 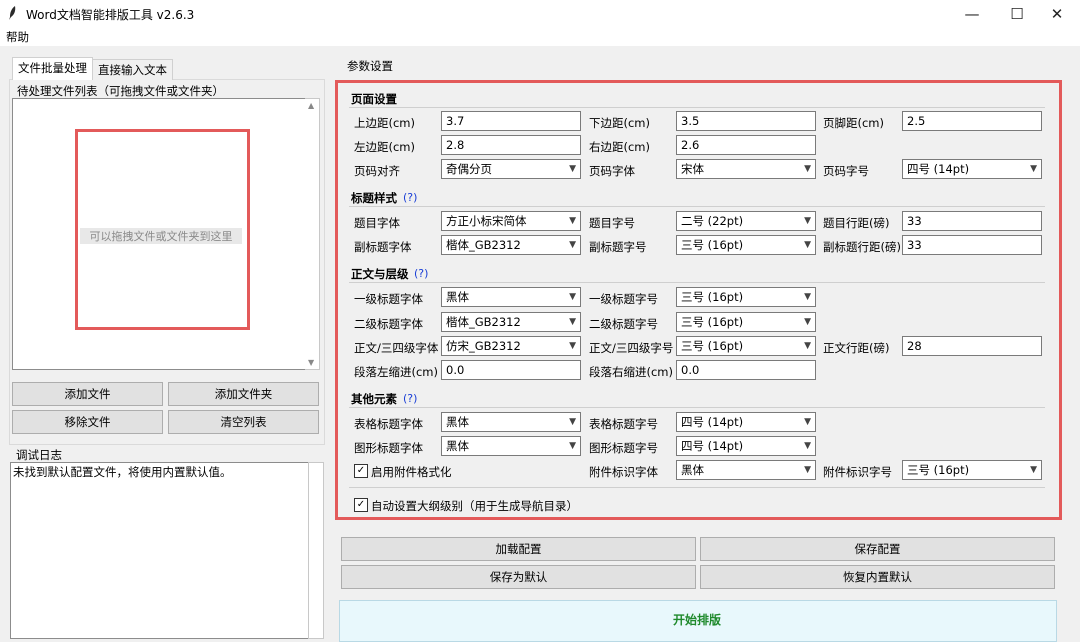 What do you see at coordinates (361, 505) in the screenshot?
I see `outline-level-checkbox: ✓` at bounding box center [361, 505].